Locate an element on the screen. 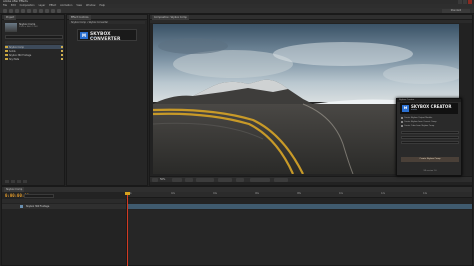  comp-breadcrumb-bar is located at coordinates (311, 21).